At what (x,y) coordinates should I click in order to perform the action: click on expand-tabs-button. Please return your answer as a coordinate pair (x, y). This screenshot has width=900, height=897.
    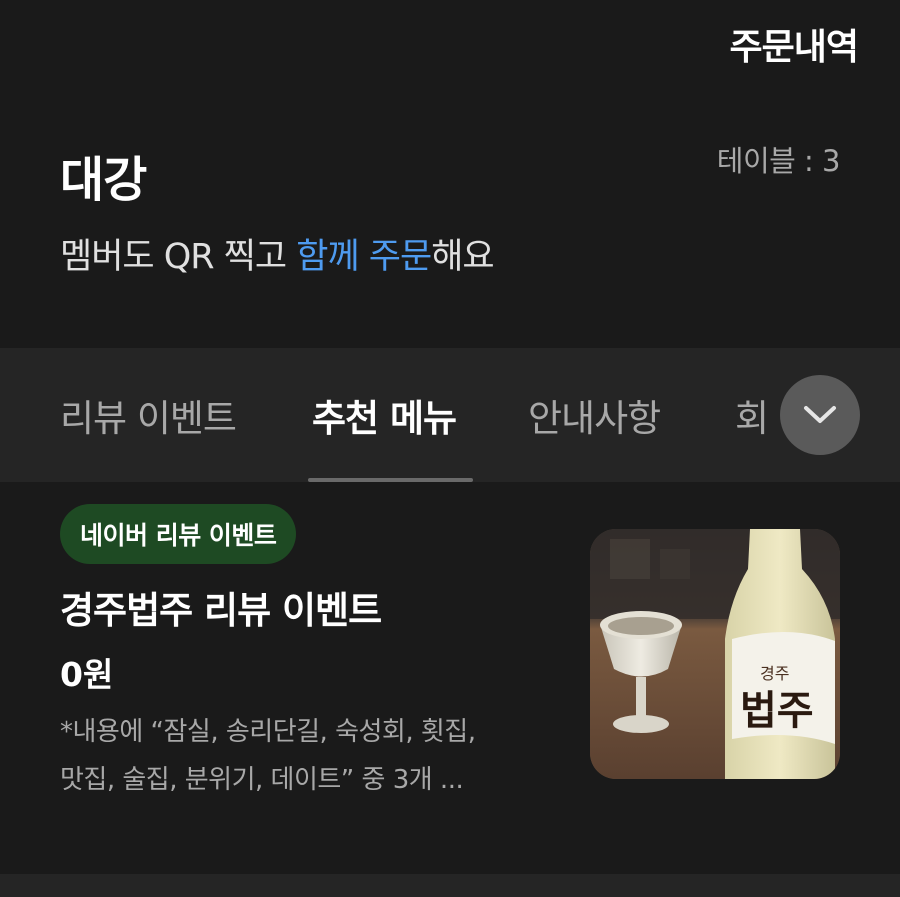
    Looking at the image, I should click on (820, 415).